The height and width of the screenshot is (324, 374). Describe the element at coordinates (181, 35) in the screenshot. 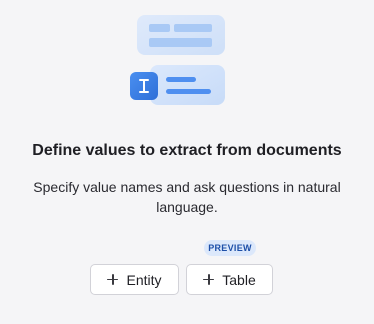

I see `back-card-icon` at that location.